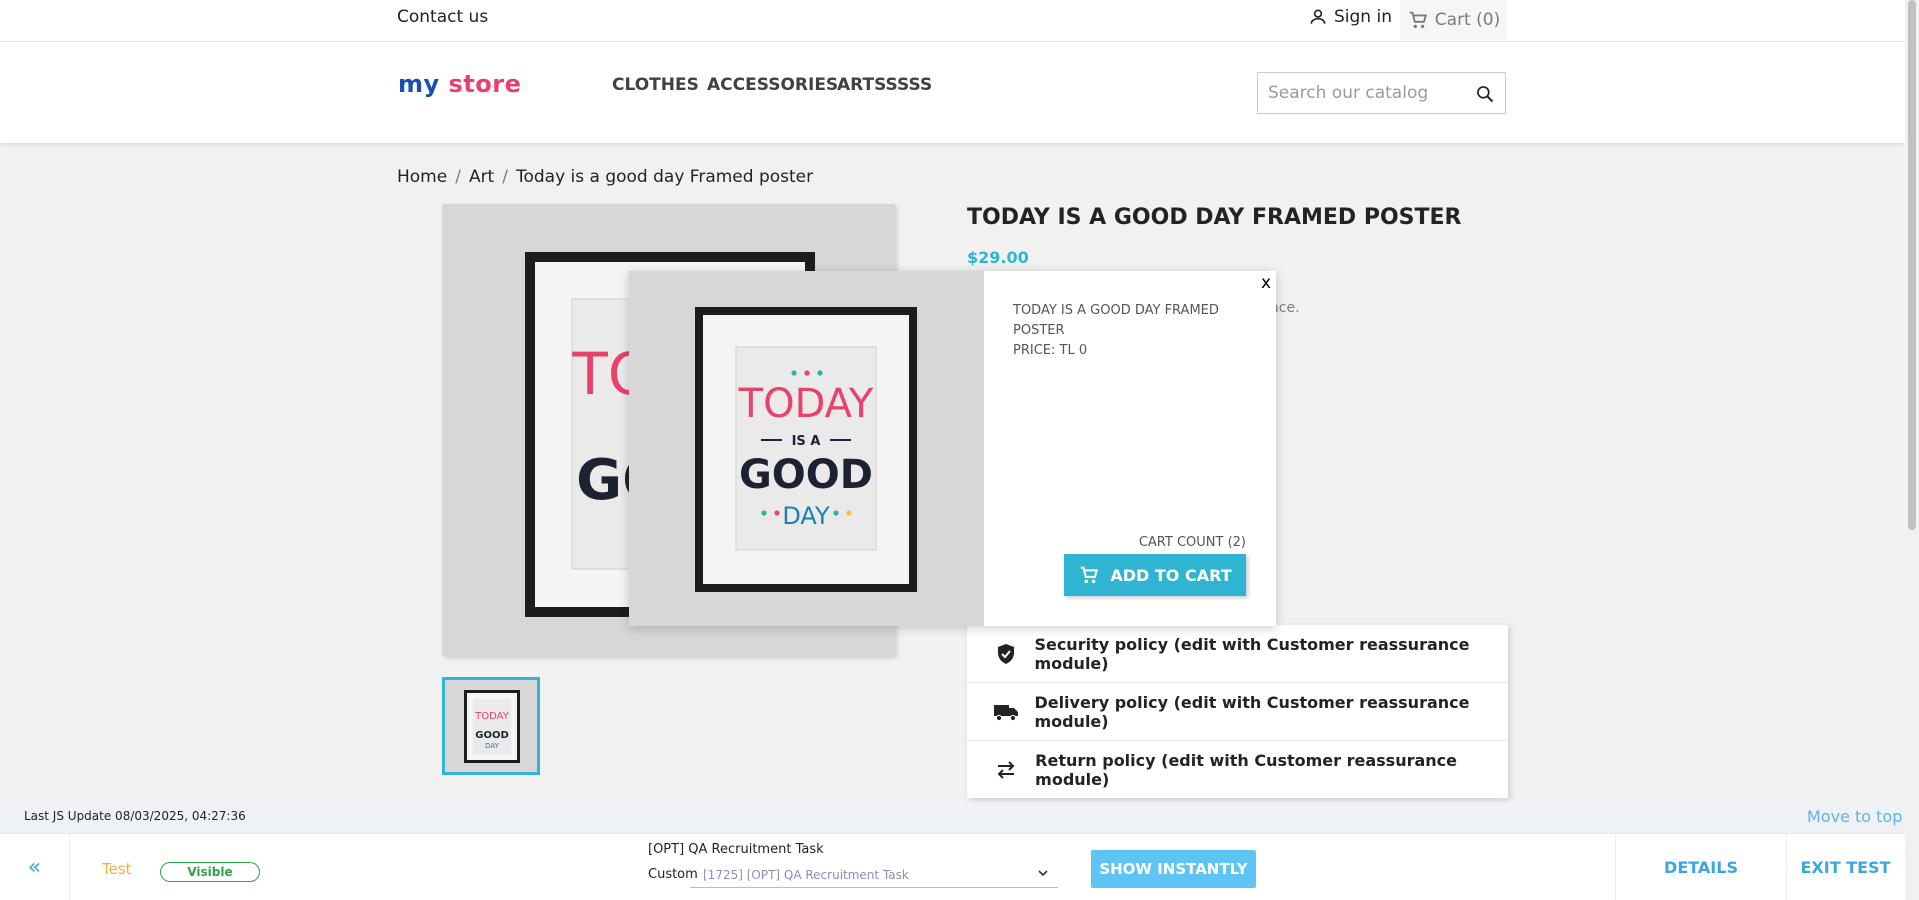  What do you see at coordinates (1214, 217) in the screenshot?
I see `product-title: TODAY IS A GOOD DAY FRAMED POSTER` at bounding box center [1214, 217].